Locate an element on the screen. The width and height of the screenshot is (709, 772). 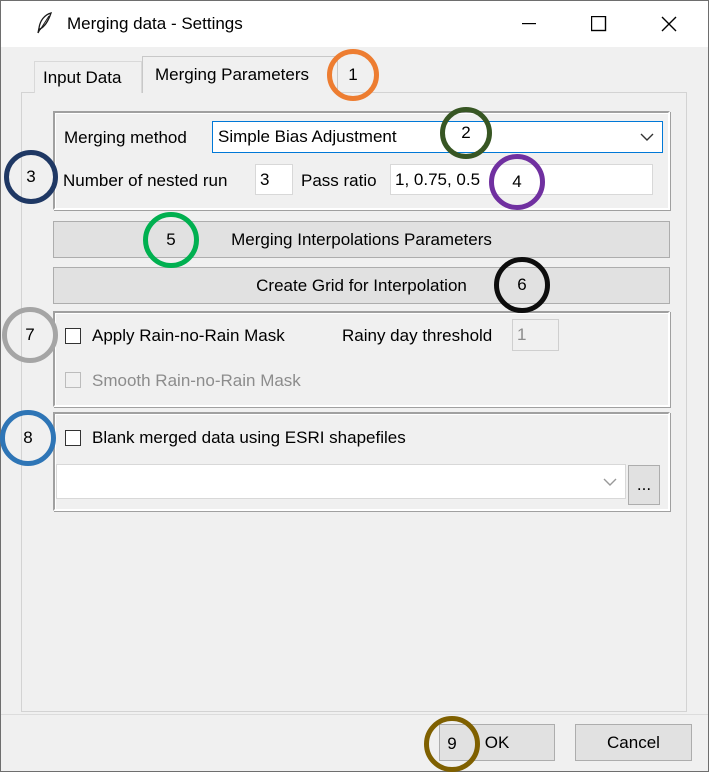
annotation-marker-4: 4 is located at coordinates (517, 182).